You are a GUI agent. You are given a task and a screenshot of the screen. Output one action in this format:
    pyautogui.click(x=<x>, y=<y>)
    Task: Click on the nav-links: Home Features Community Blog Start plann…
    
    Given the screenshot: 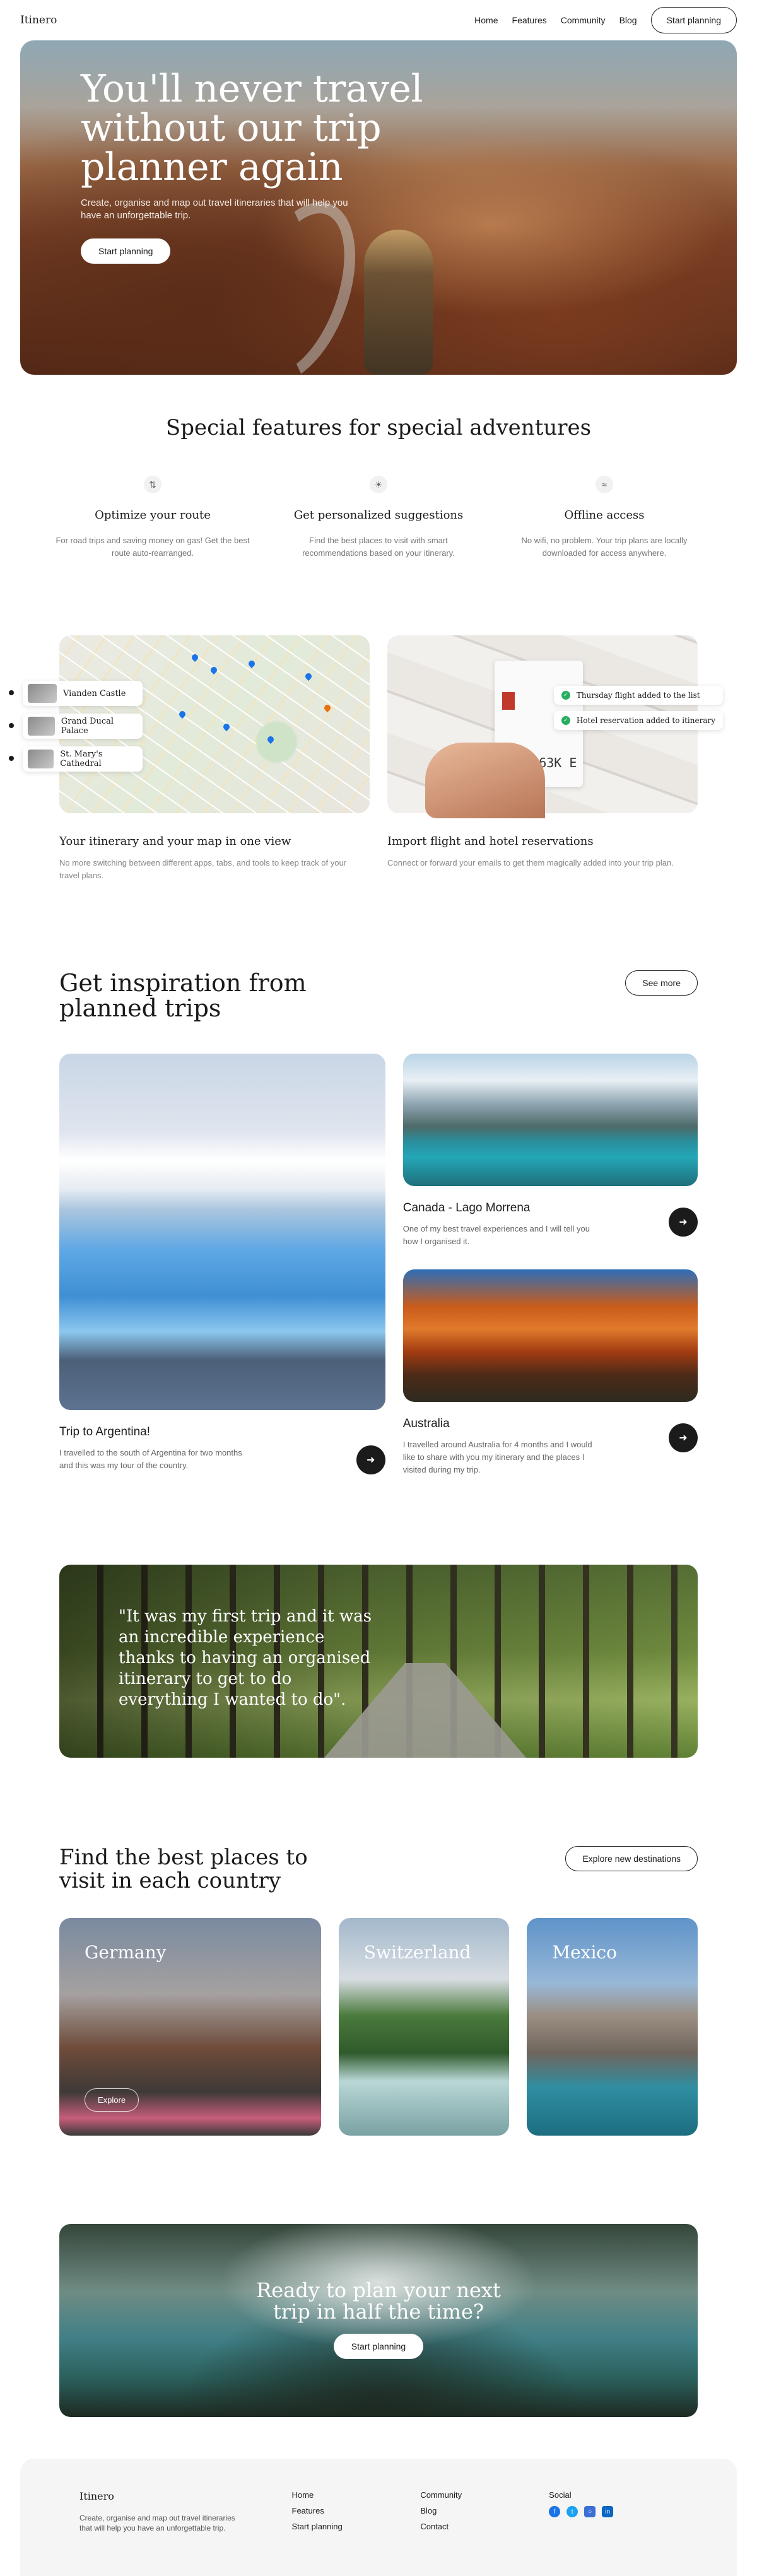 What is the action you would take?
    pyautogui.click(x=605, y=20)
    